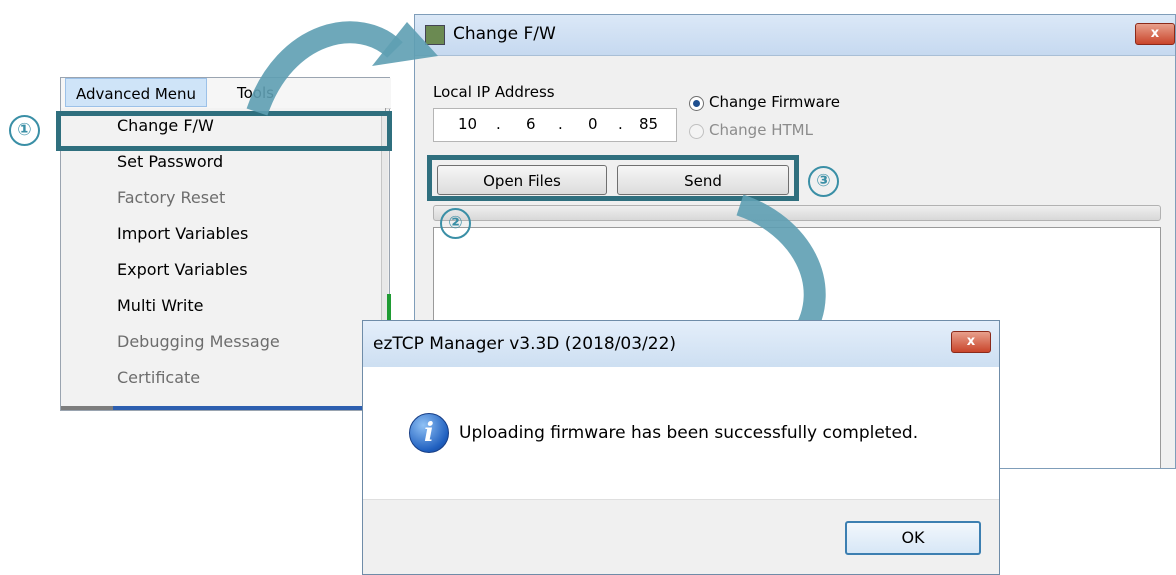 Image resolution: width=1176 pixels, height=575 pixels. What do you see at coordinates (781, 268) in the screenshot?
I see `arrow-to-message` at bounding box center [781, 268].